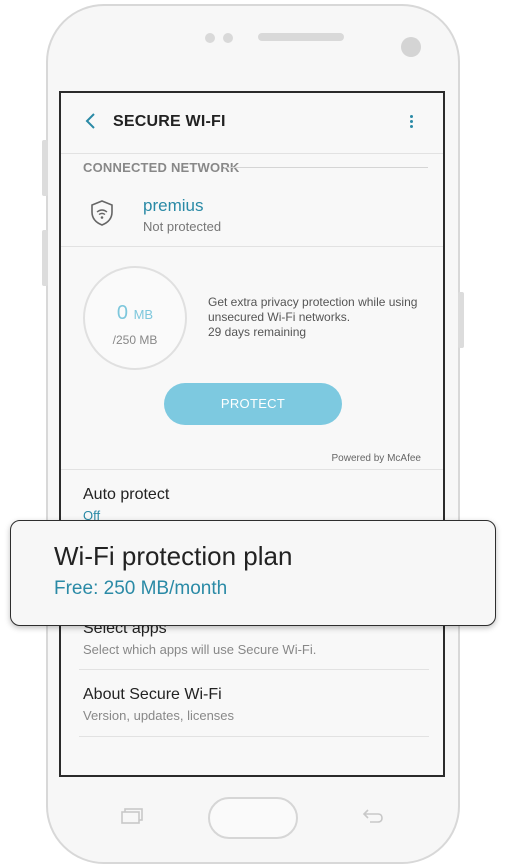 This screenshot has height=865, width=507. I want to click on front-camera, so click(411, 47).